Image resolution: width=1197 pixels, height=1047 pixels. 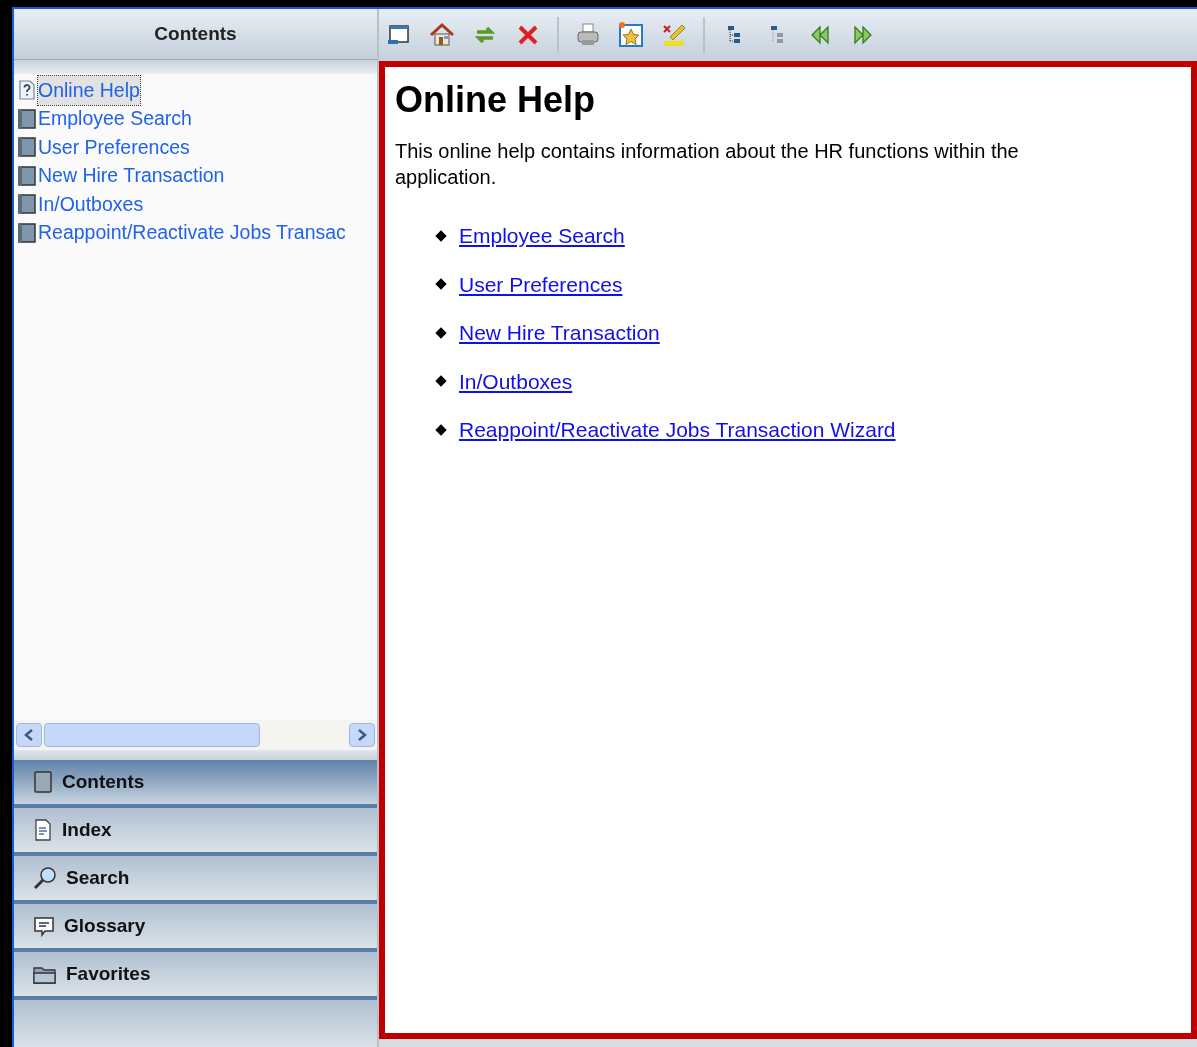 What do you see at coordinates (89, 90) in the screenshot?
I see `tree-item: Online Help` at bounding box center [89, 90].